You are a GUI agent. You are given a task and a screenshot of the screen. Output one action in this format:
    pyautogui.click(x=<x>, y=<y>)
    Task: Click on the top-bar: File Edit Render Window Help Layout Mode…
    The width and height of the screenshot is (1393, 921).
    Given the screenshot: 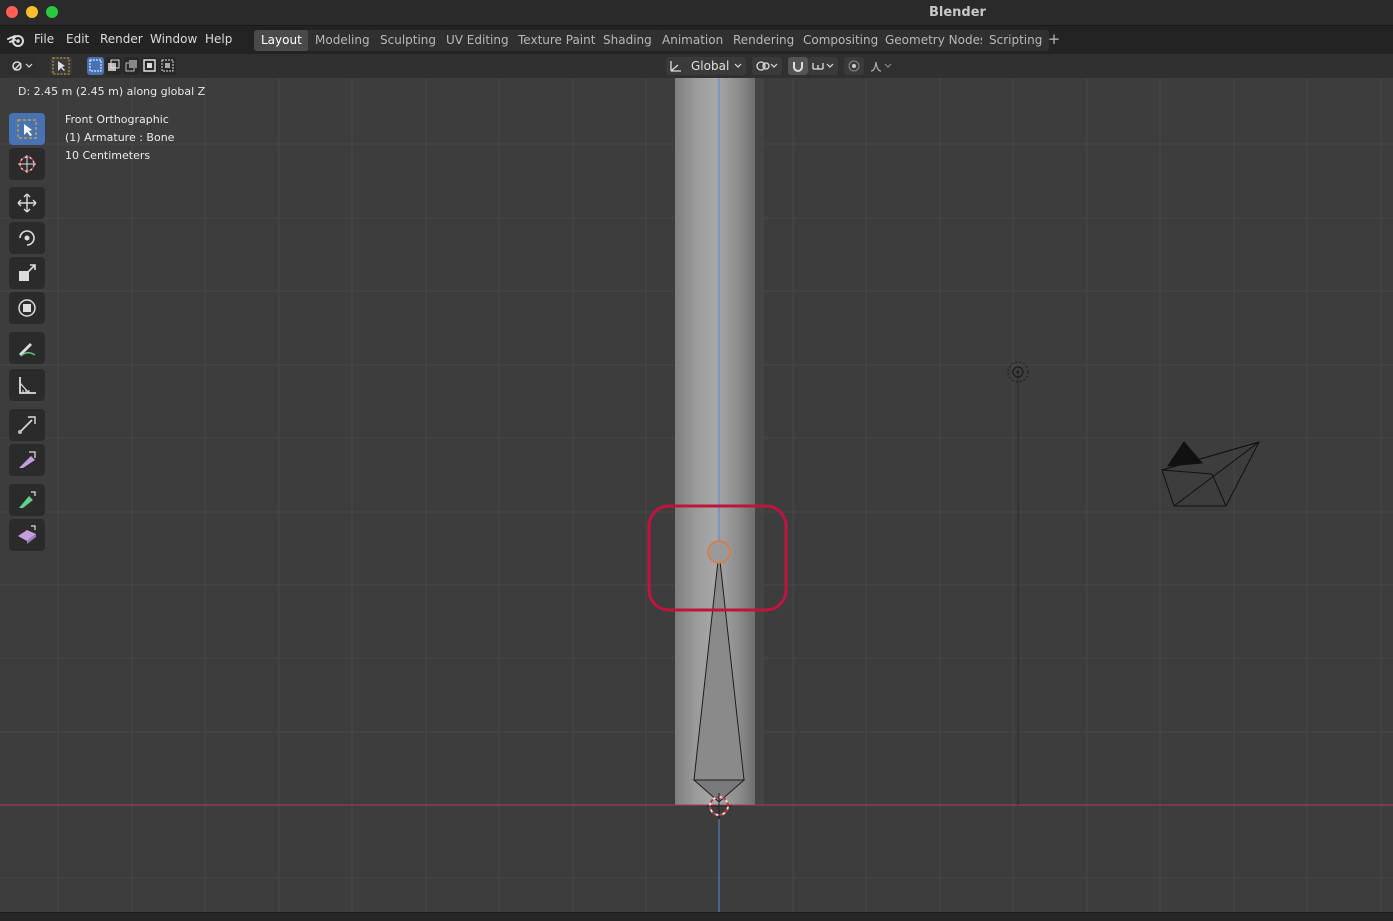 What is the action you would take?
    pyautogui.click(x=696, y=40)
    